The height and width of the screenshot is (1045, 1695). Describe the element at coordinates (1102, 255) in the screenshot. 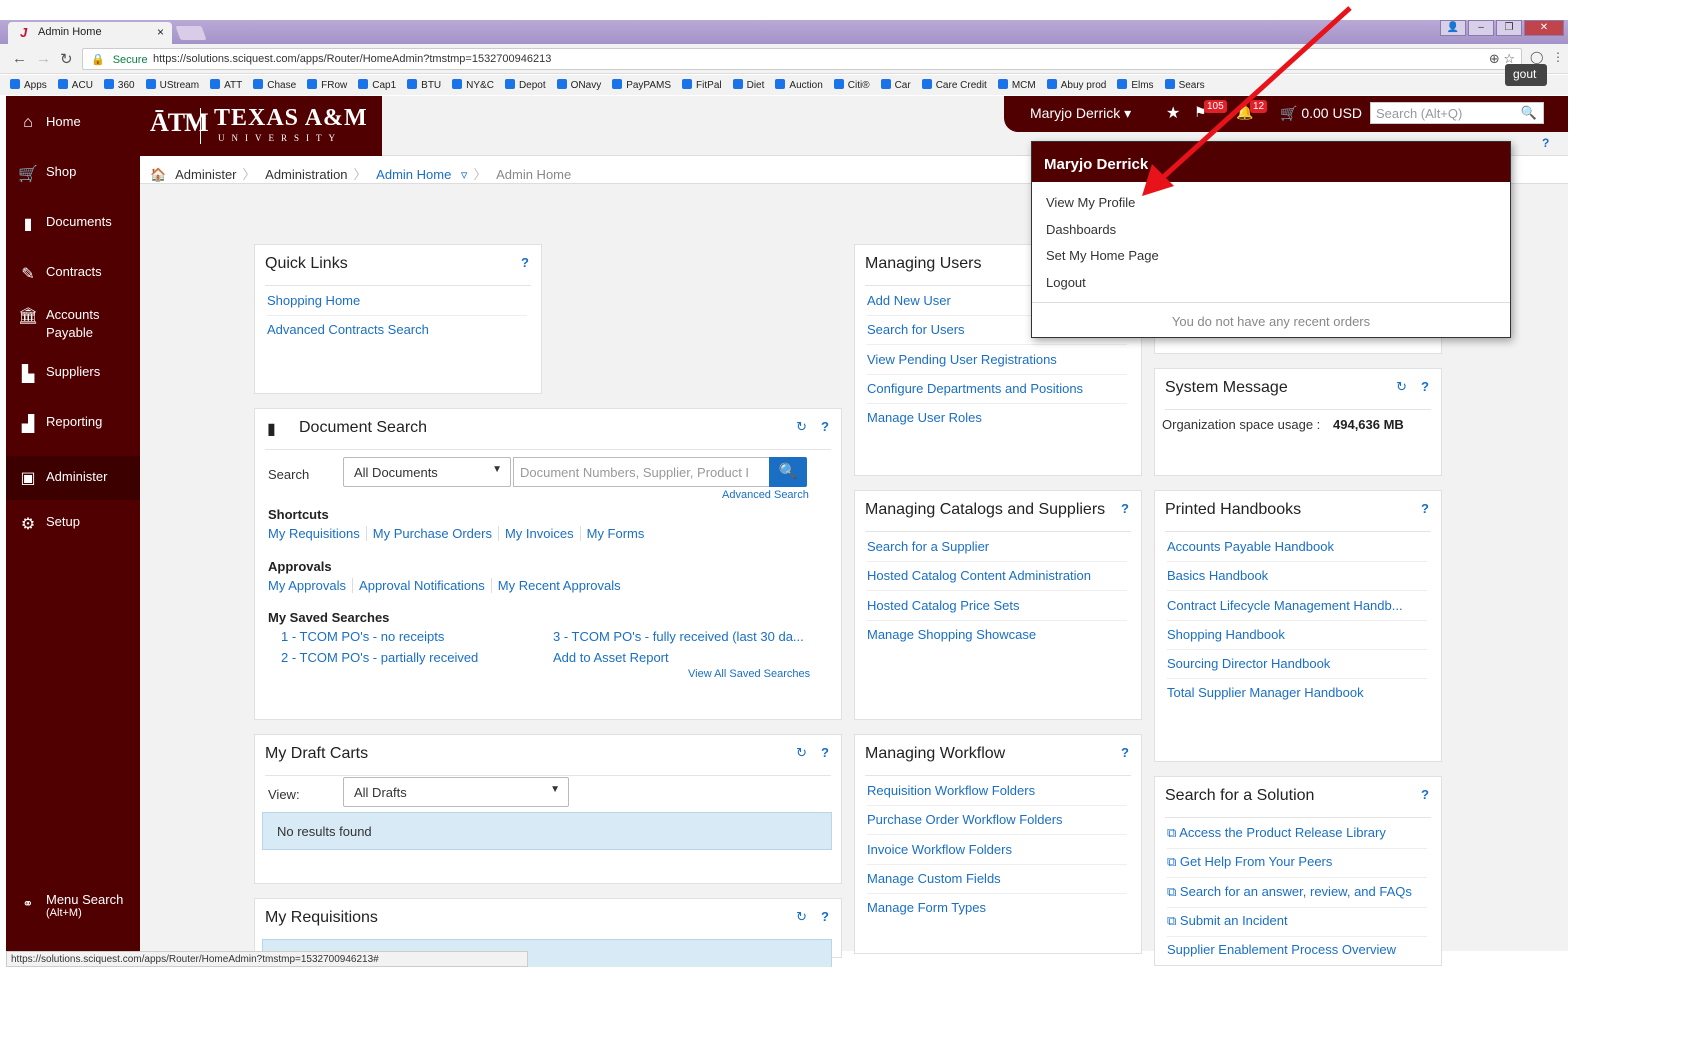

I see `set-my-home-page-item: Set My Home Page` at that location.